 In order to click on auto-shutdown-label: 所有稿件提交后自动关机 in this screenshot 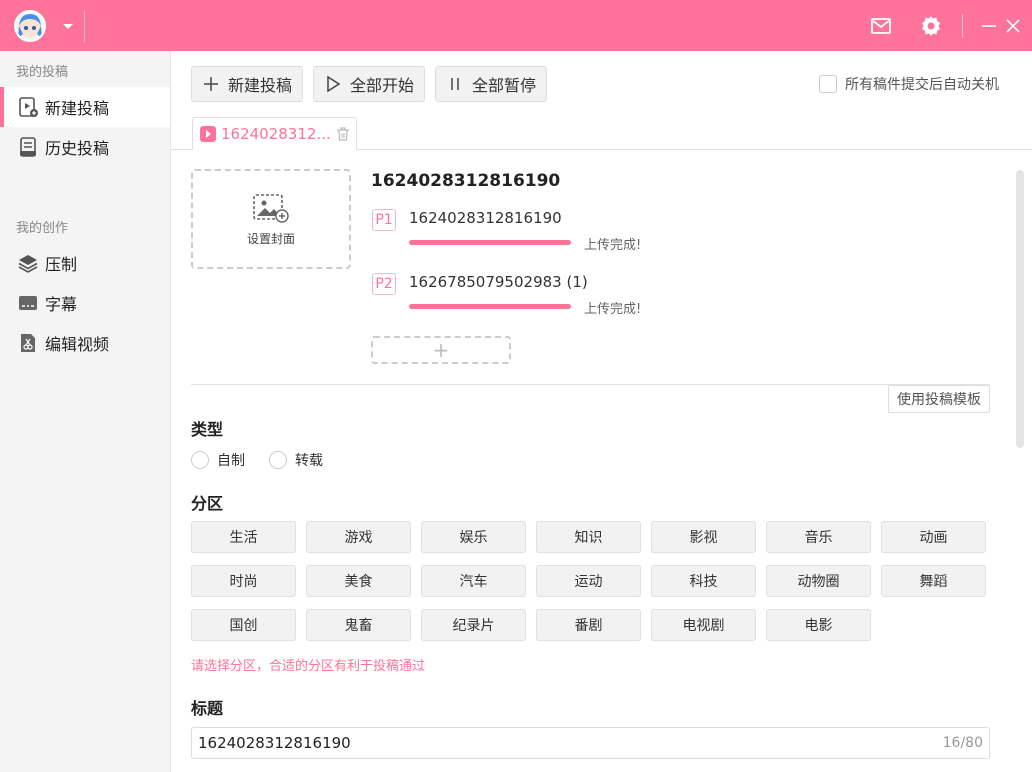, I will do `click(922, 85)`.